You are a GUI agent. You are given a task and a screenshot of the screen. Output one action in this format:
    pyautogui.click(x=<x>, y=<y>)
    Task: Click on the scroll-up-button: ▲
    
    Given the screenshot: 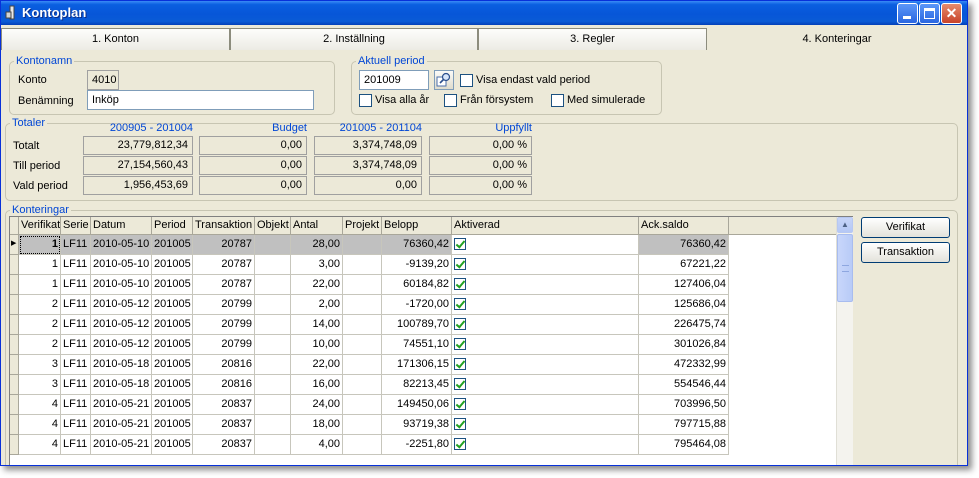 What is the action you would take?
    pyautogui.click(x=845, y=225)
    